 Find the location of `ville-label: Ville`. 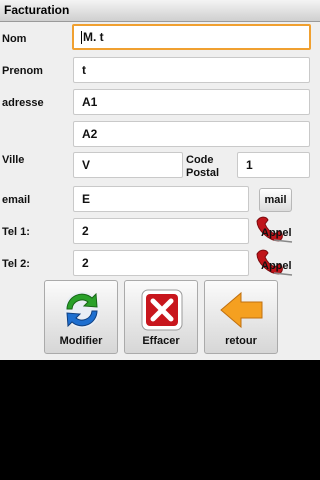

ville-label: Ville is located at coordinates (13, 160).